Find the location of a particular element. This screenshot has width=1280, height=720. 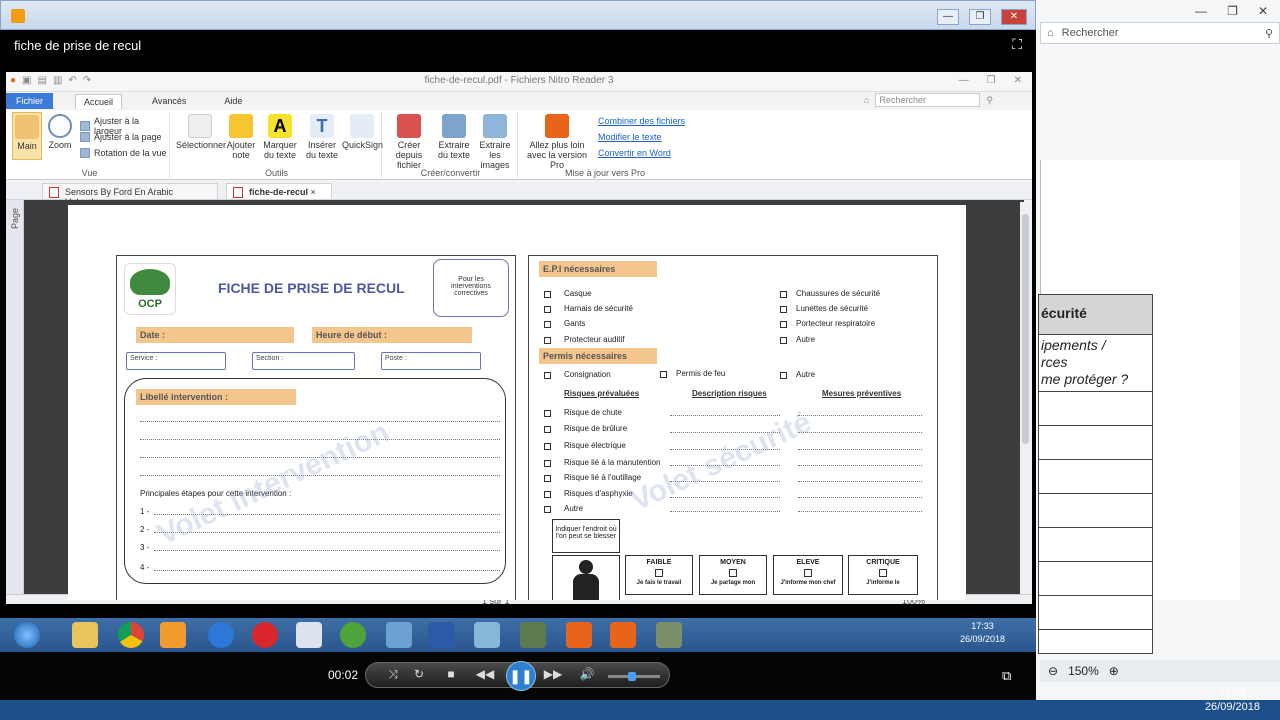

quicksign-button: QuickSign is located at coordinates (362, 132).